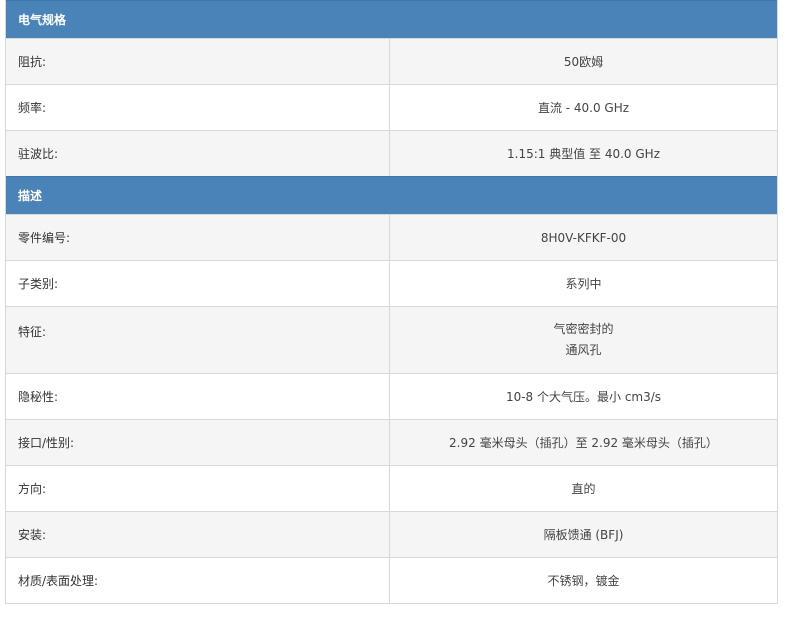 This screenshot has height=619, width=800. I want to click on spec-label: 接口/性别:, so click(198, 442).